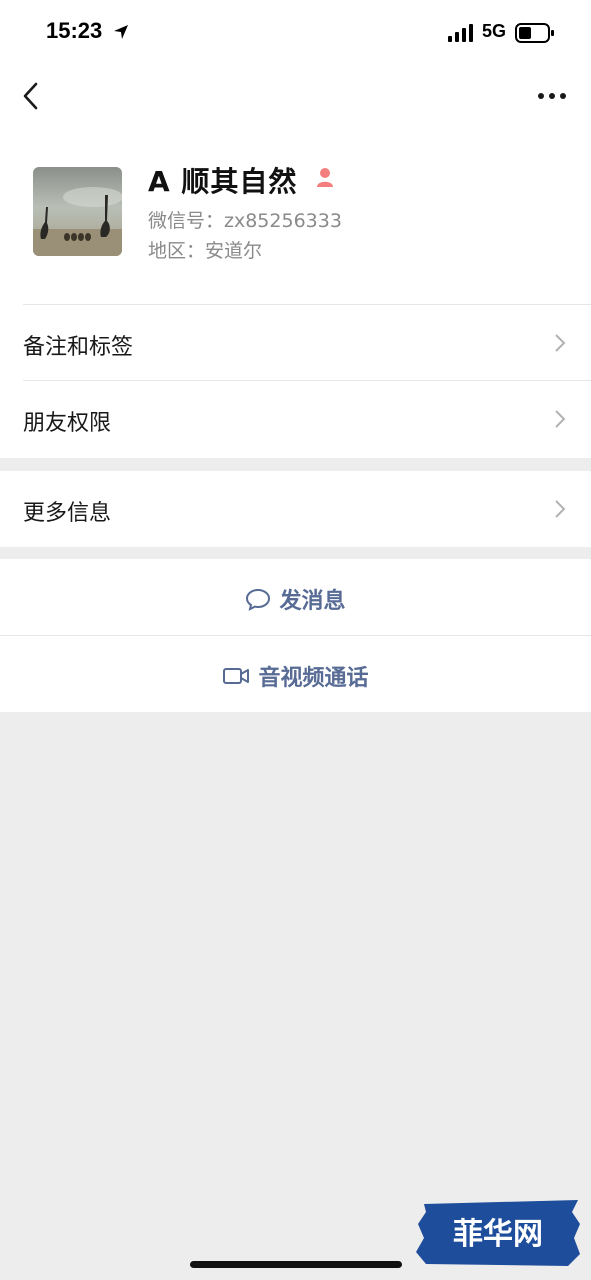 Image resolution: width=591 pixels, height=1280 pixels. Describe the element at coordinates (534, 33) in the screenshot. I see `battery-icon` at that location.